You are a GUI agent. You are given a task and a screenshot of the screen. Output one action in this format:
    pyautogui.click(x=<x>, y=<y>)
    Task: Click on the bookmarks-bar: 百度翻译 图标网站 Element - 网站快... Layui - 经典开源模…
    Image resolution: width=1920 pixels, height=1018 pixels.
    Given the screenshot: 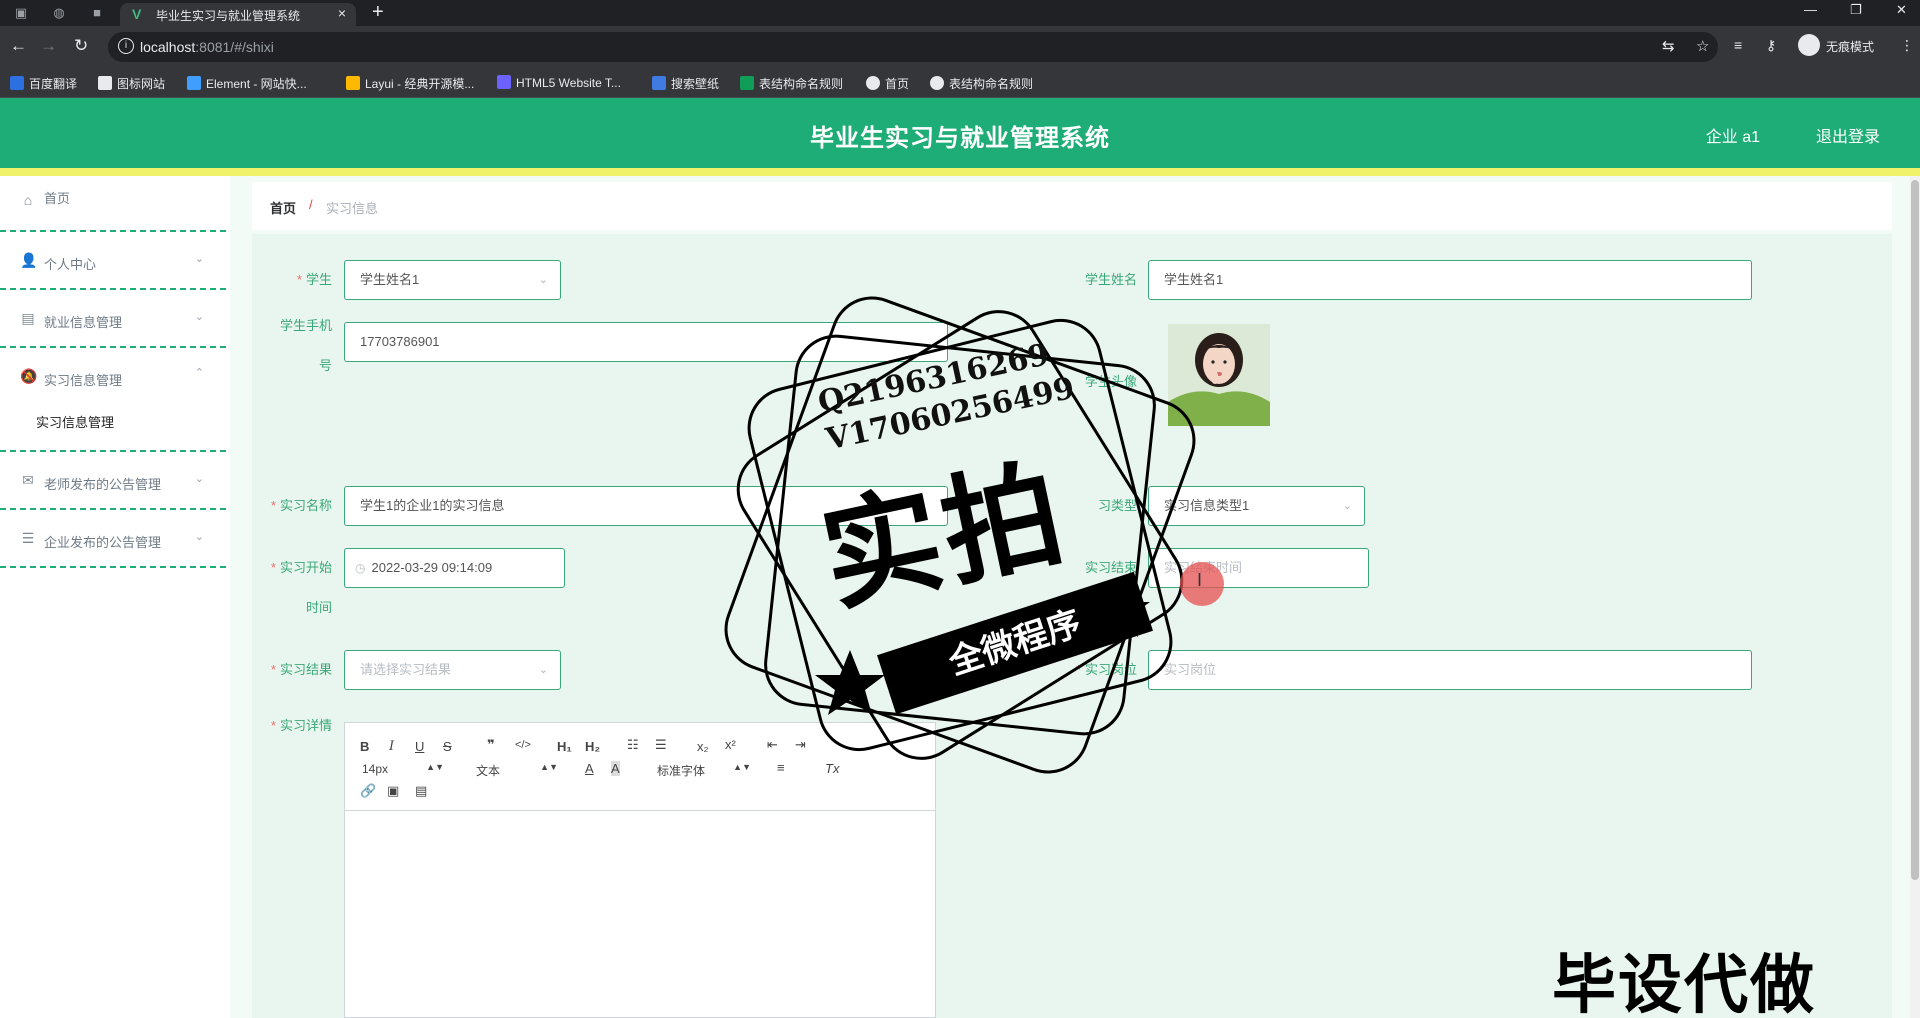 What is the action you would take?
    pyautogui.click(x=960, y=83)
    